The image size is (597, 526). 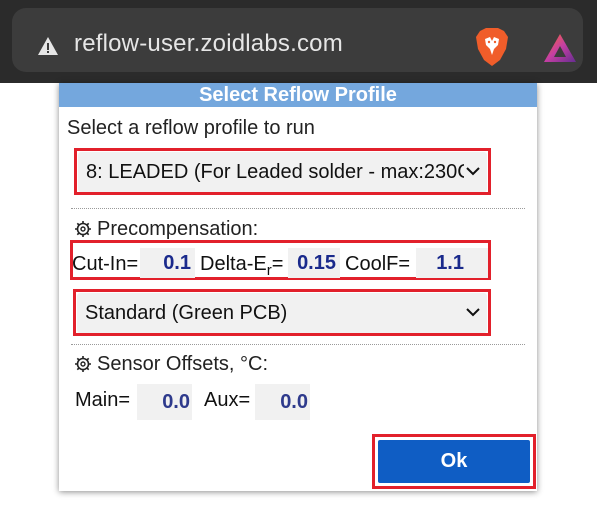 I want to click on address-bar: reflow-user.zoidlabs.com, so click(x=297, y=40).